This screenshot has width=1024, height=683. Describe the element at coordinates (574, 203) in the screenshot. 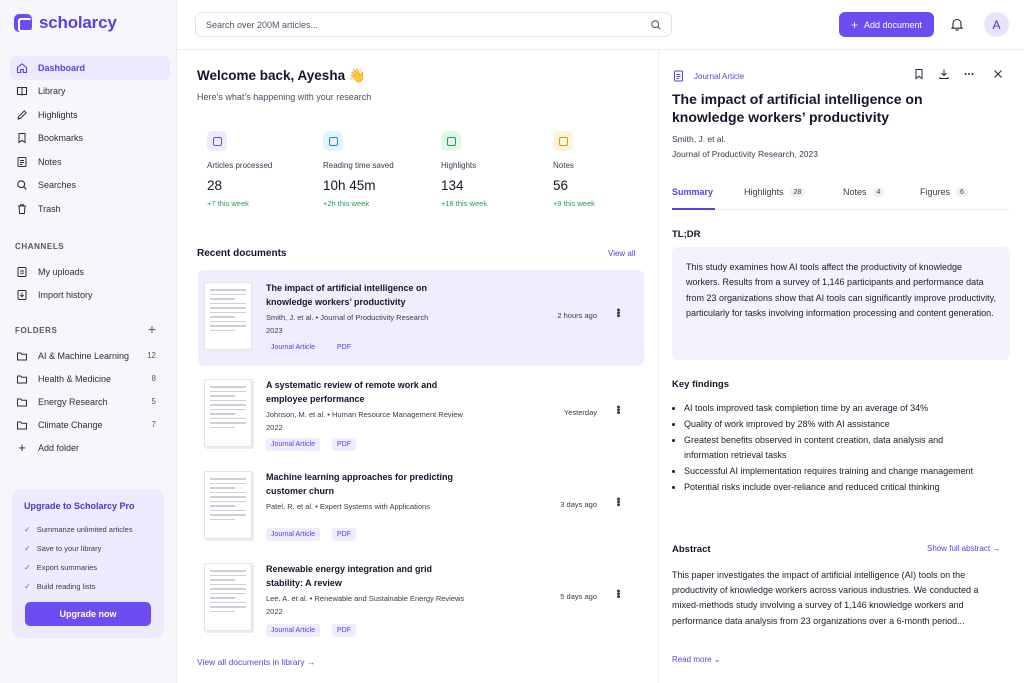

I see `stat-delta: +9 this week` at that location.